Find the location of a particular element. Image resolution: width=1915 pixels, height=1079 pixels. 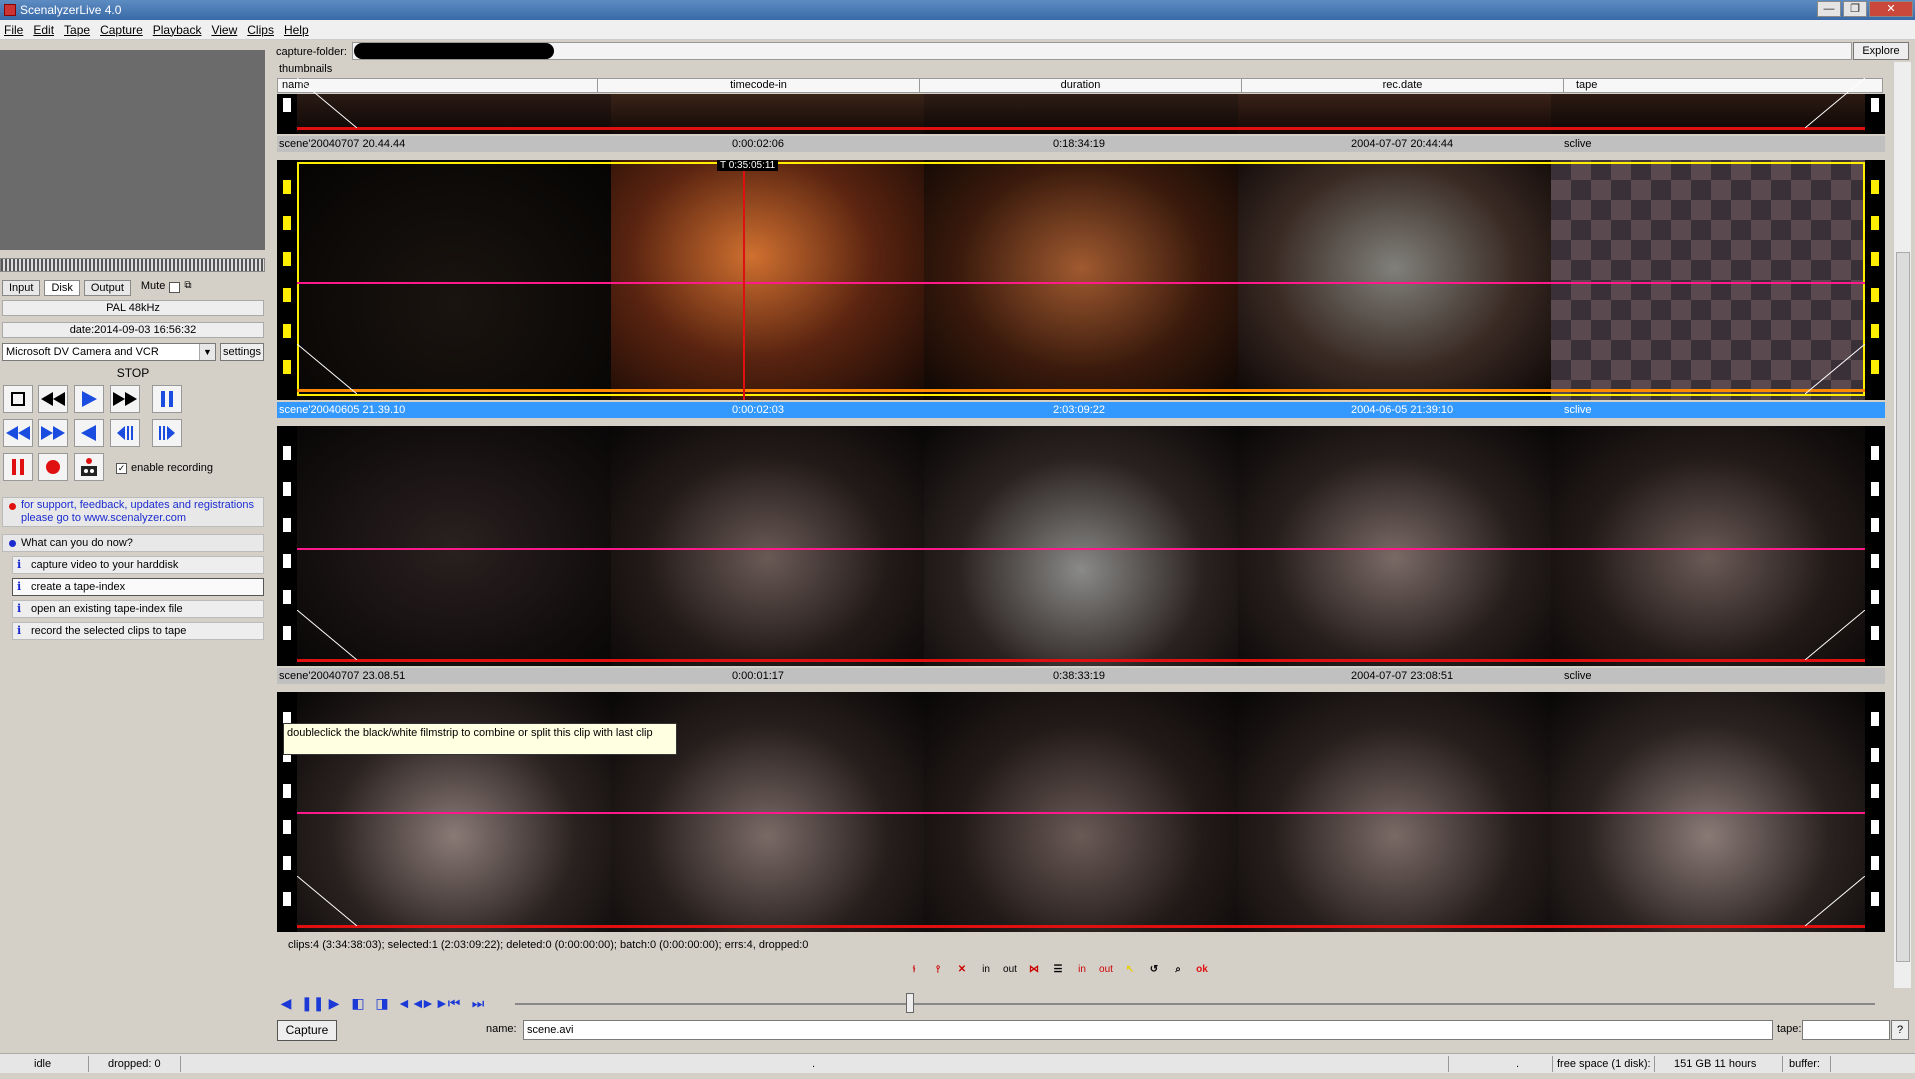

menu-tape: Tape is located at coordinates (77, 30).